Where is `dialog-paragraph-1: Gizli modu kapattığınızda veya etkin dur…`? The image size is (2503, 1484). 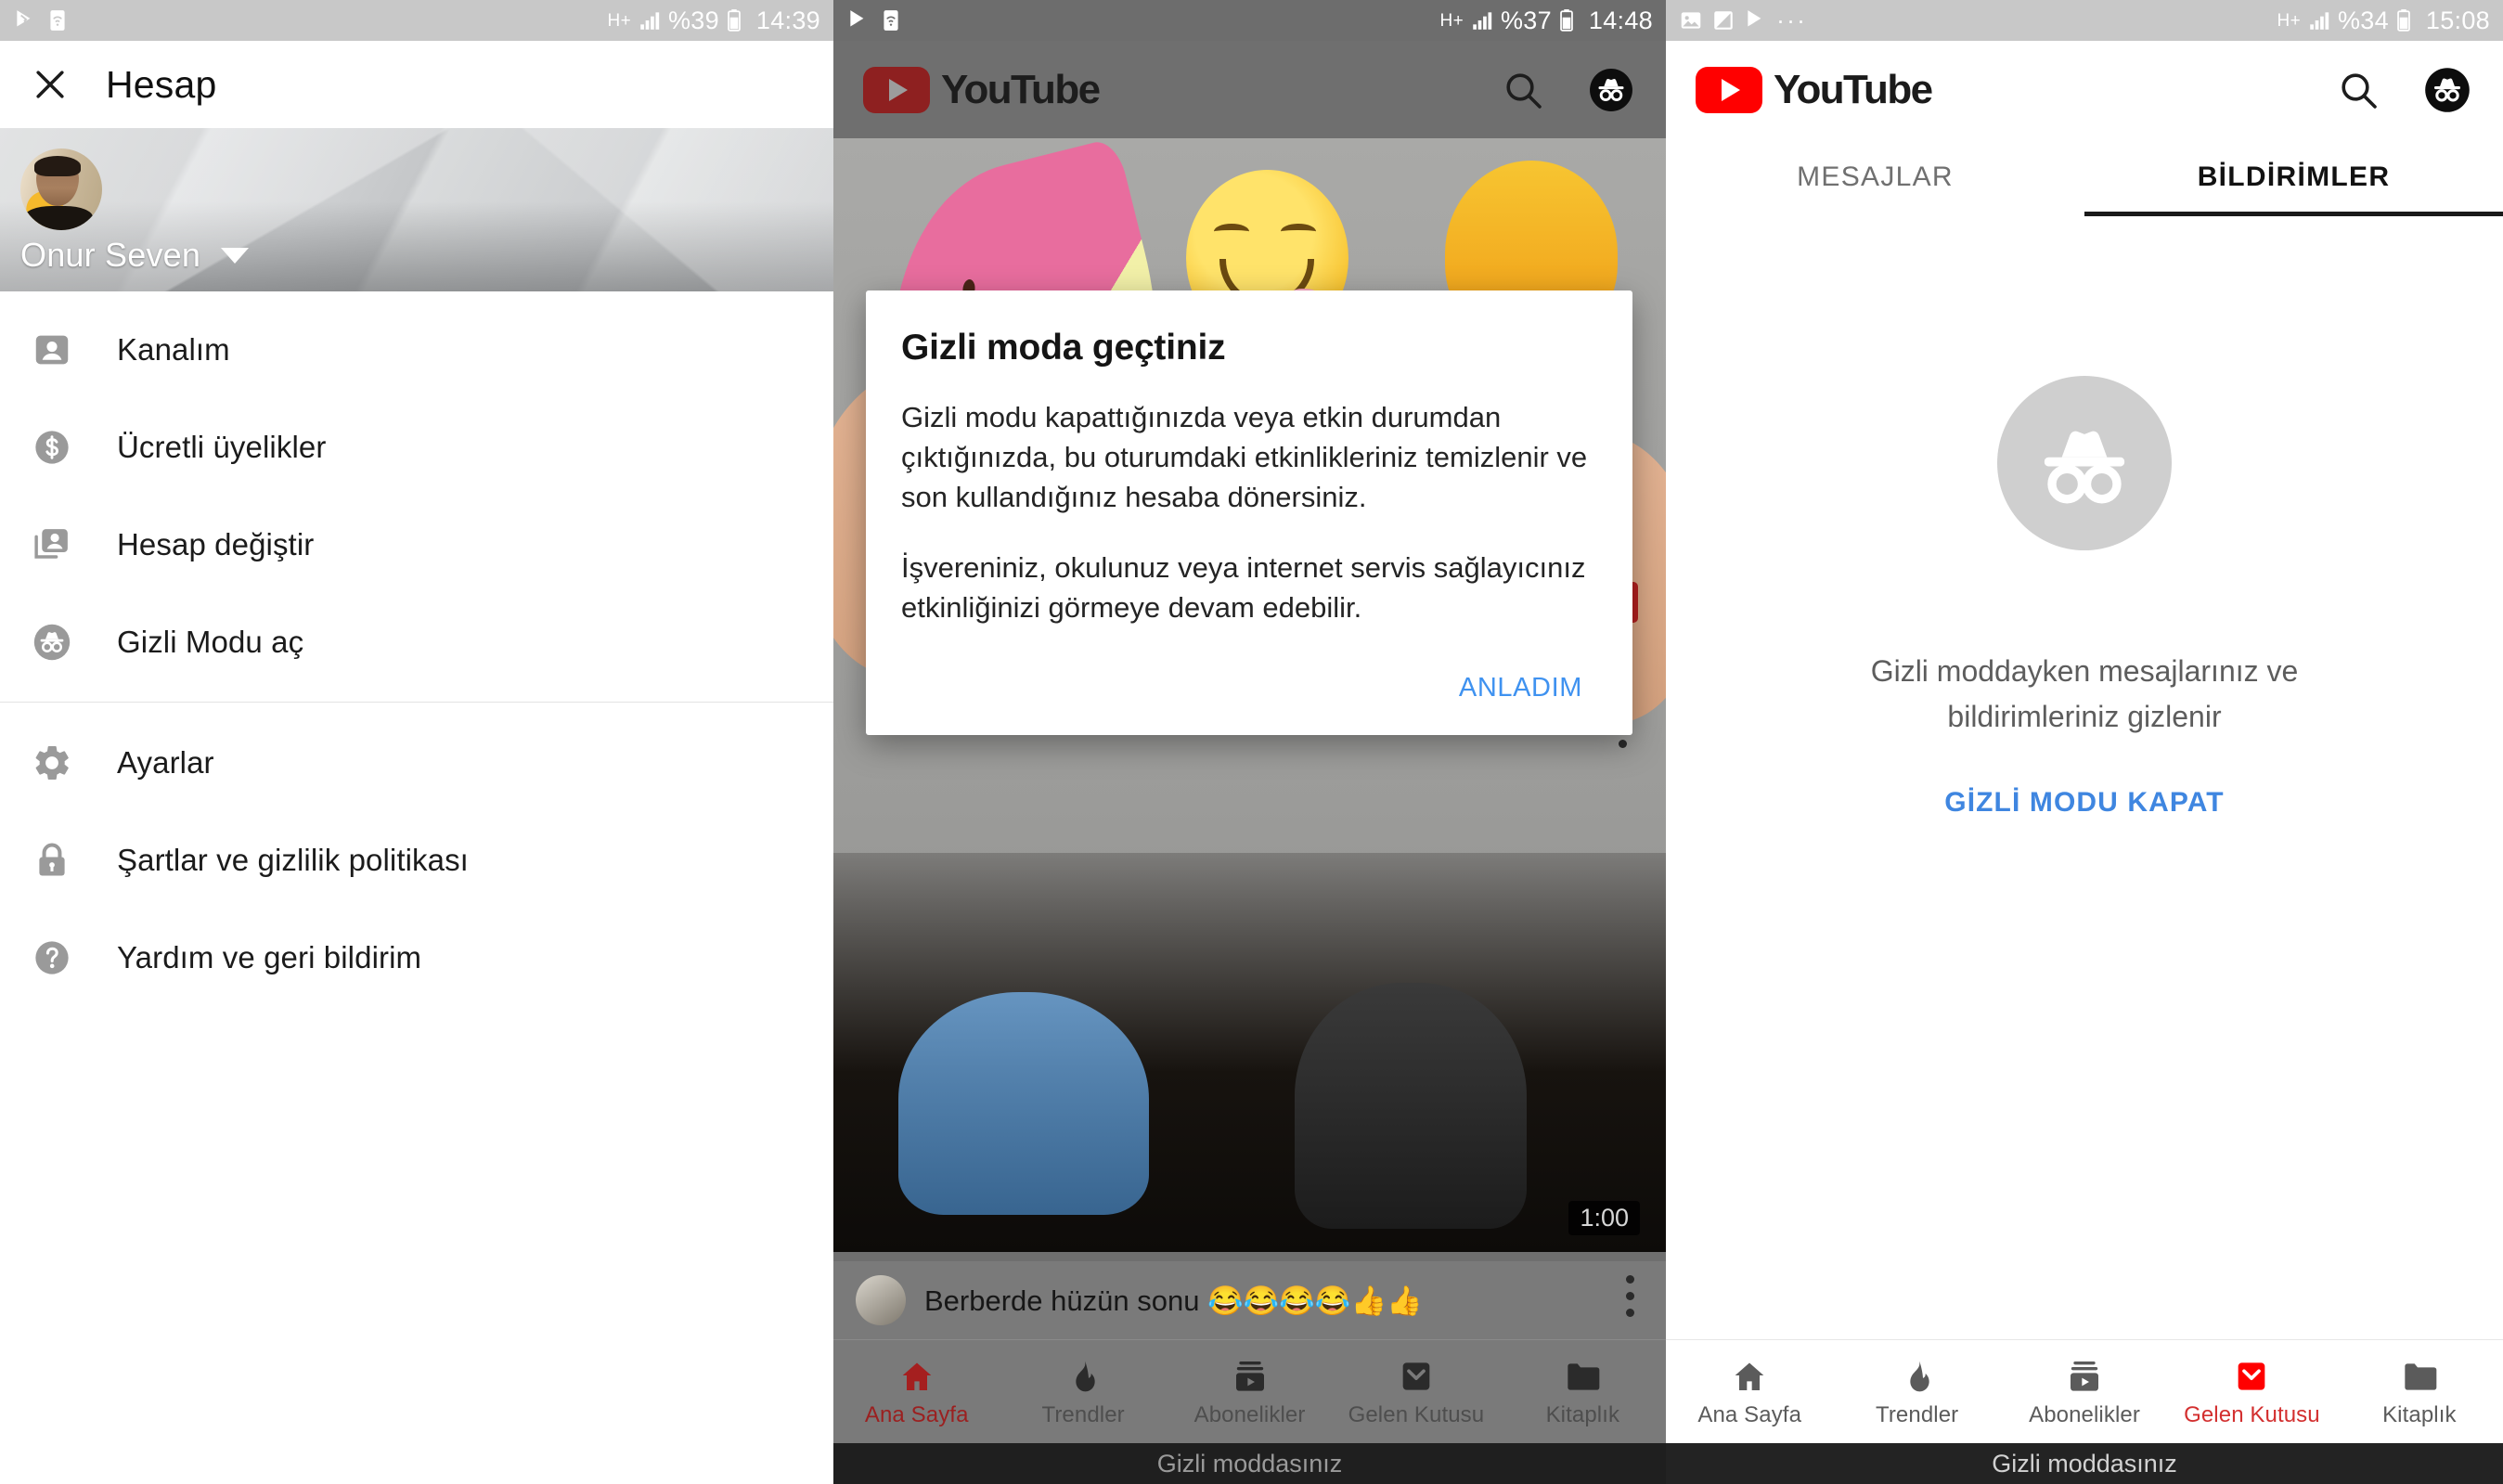
dialog-paragraph-1: Gizli modu kapattığınızda veya etkin dur… is located at coordinates (1244, 457).